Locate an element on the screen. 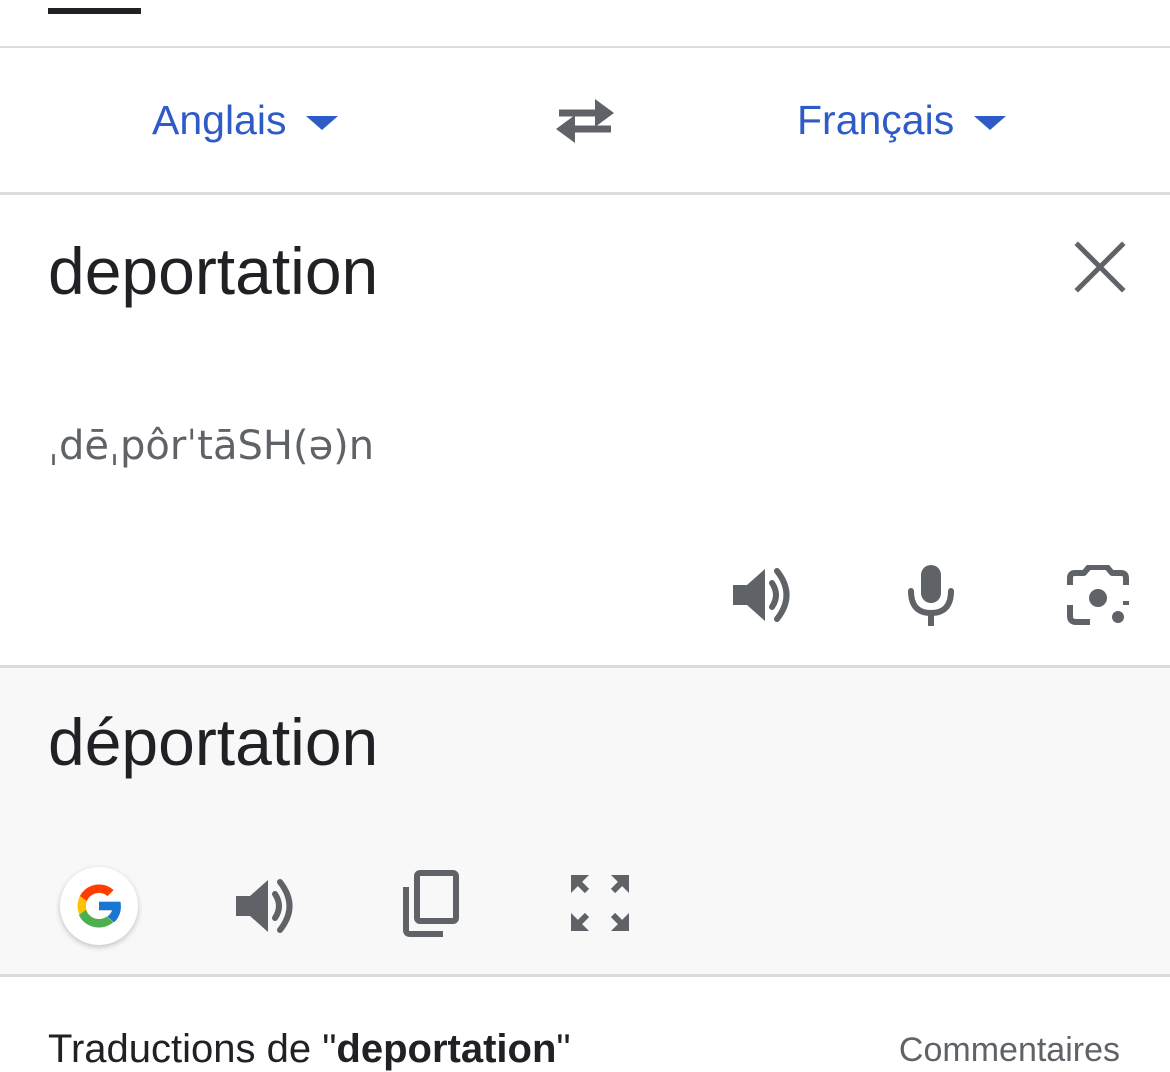 This screenshot has width=1170, height=1072. translations-heading-prefix: Traductions de " is located at coordinates (192, 1049).